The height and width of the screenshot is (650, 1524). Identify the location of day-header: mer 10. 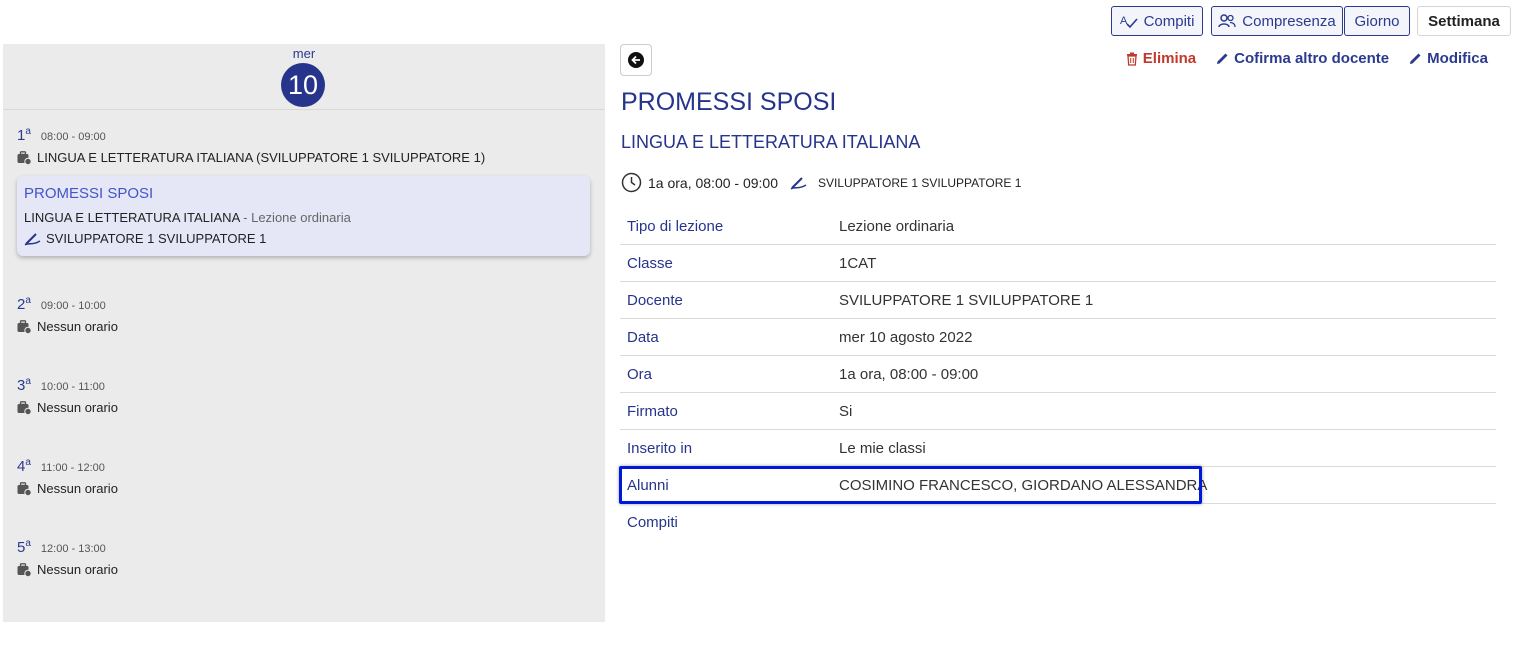
(304, 77).